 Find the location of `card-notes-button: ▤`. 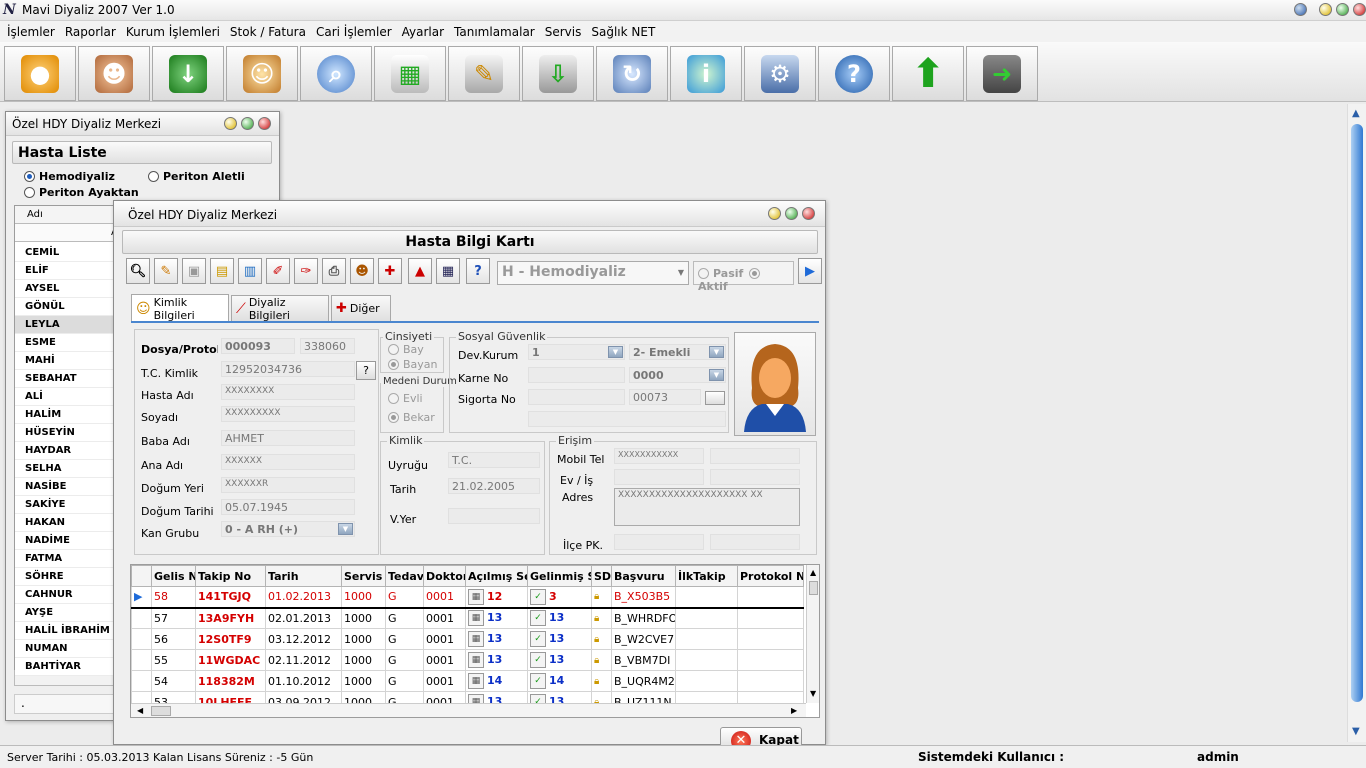

card-notes-button: ▤ is located at coordinates (222, 271).